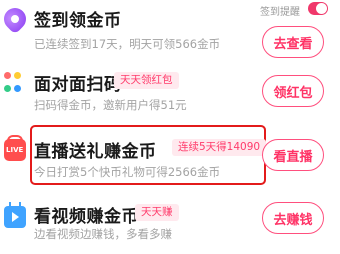 The width and height of the screenshot is (340, 254). I want to click on scan-icon, so click(15, 83).